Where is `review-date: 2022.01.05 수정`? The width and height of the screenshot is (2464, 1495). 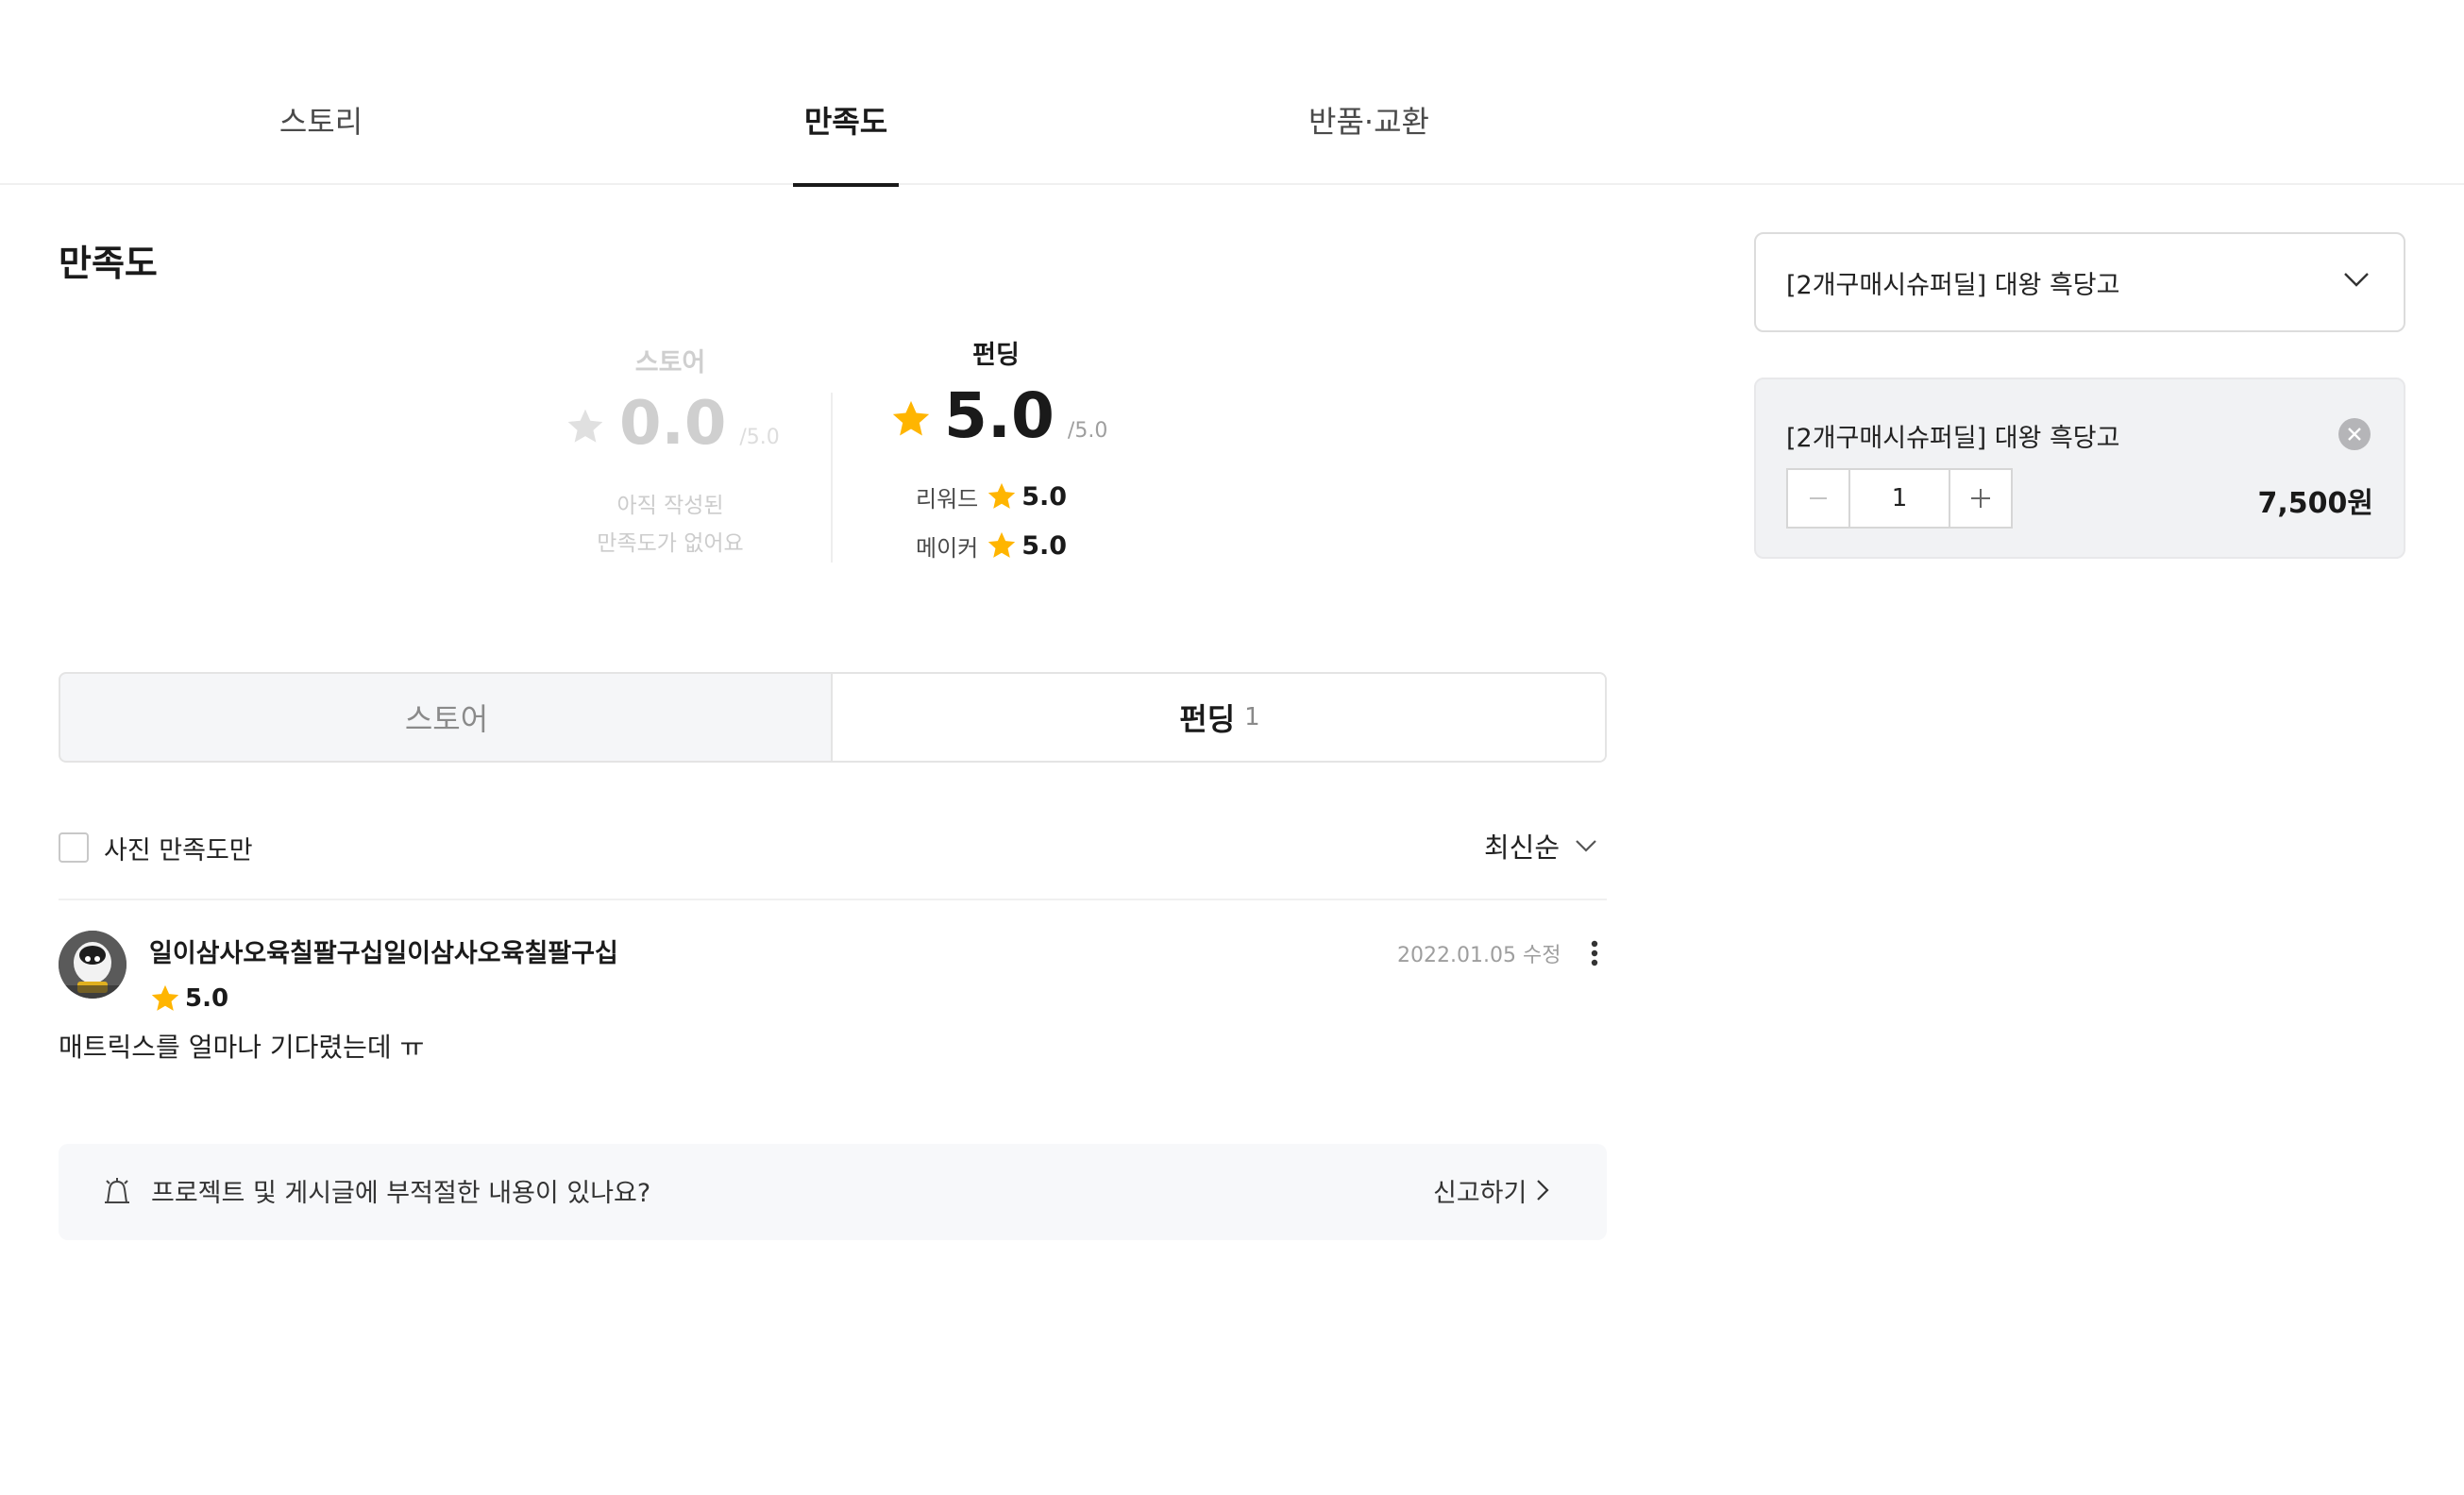
review-date: 2022.01.05 수정 is located at coordinates (1479, 955).